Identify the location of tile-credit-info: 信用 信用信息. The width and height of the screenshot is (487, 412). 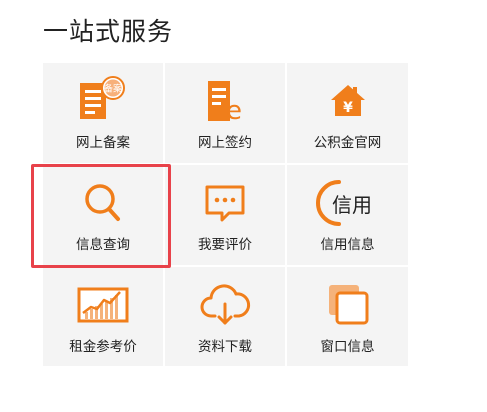
(347, 215).